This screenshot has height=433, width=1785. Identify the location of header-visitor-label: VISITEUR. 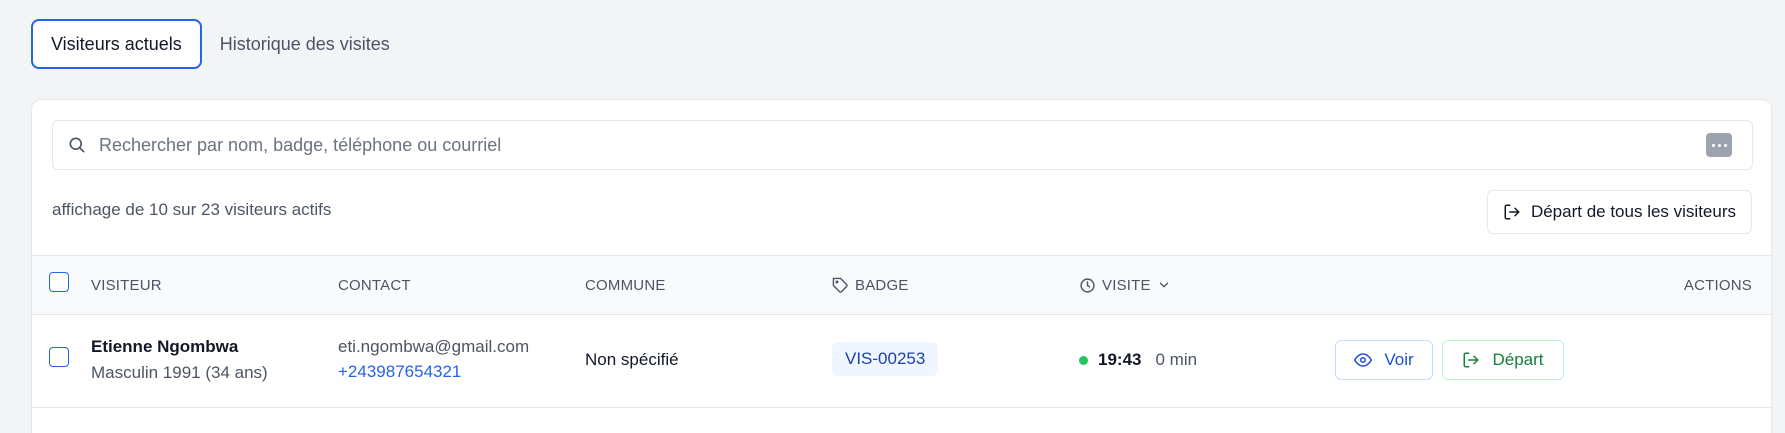
(126, 285).